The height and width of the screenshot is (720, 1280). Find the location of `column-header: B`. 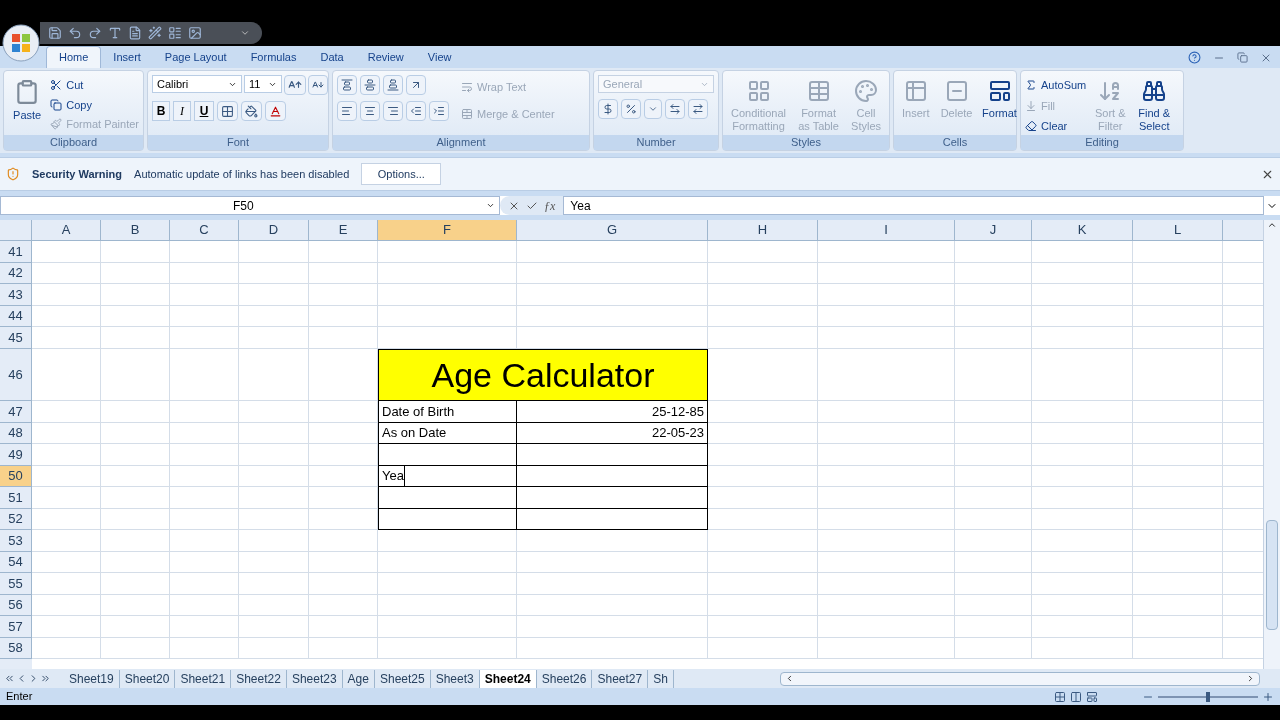

column-header: B is located at coordinates (135, 230).